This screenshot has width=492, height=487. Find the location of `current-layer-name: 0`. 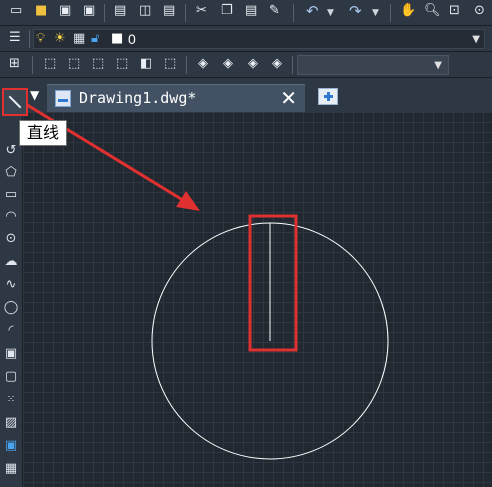

current-layer-name: 0 is located at coordinates (132, 39).